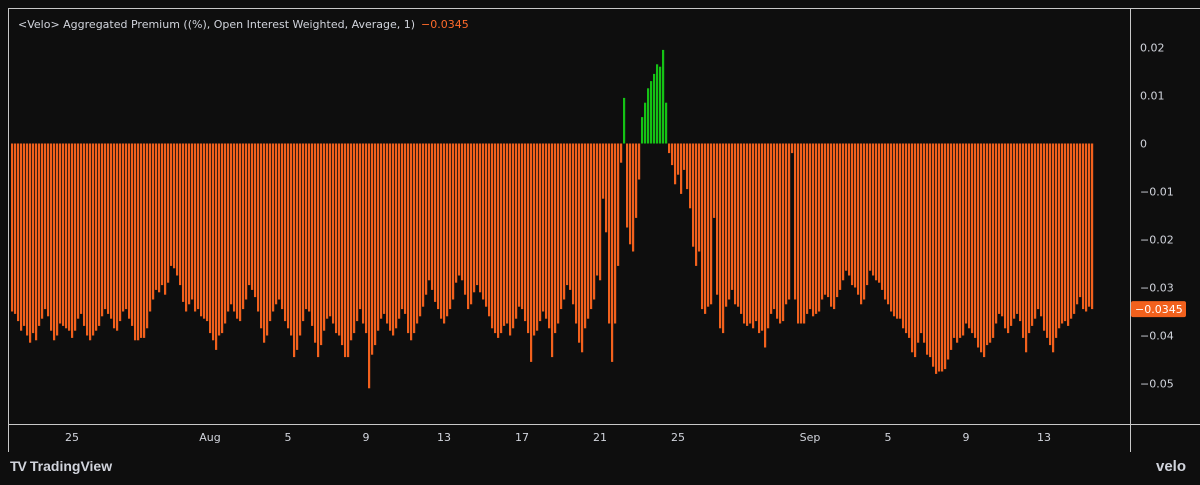 Image resolution: width=1200 pixels, height=485 pixels. I want to click on velo-logo: velo, so click(1171, 466).